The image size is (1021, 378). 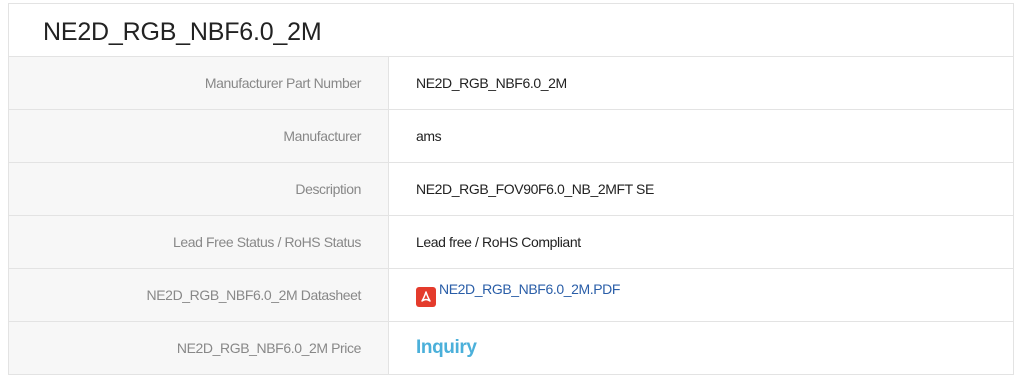 I want to click on row-value-price: Inquiry, so click(x=701, y=348).